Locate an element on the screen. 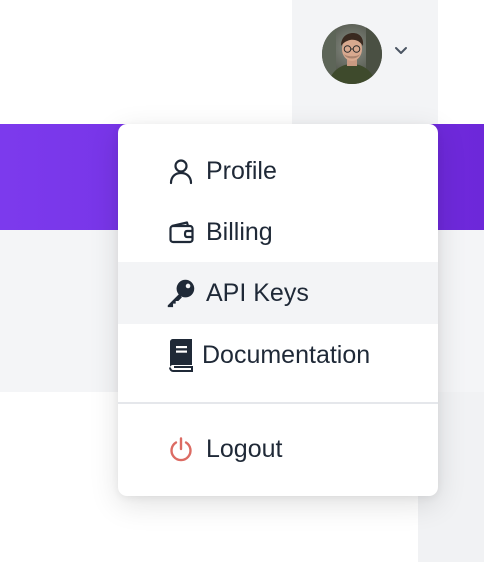 The image size is (484, 562). power-icon is located at coordinates (181, 449).